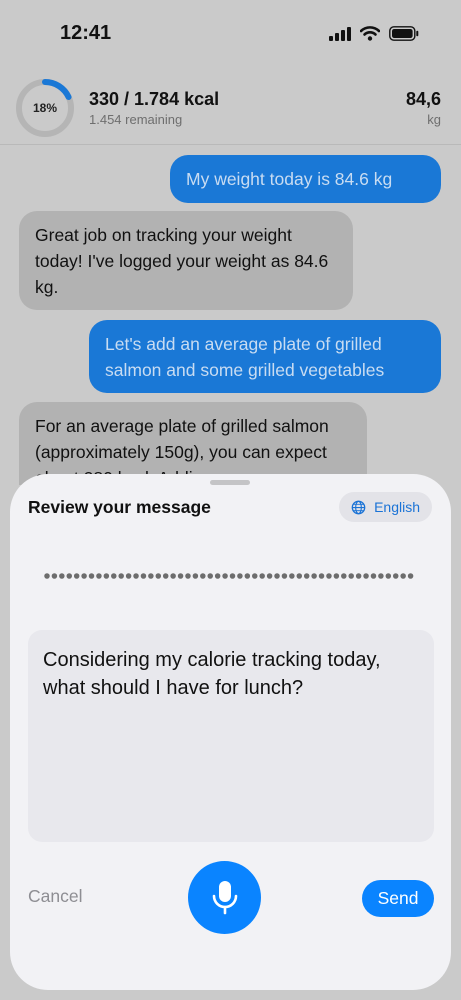 This screenshot has width=461, height=1000. What do you see at coordinates (232, 576) in the screenshot?
I see `audio-waveform` at bounding box center [232, 576].